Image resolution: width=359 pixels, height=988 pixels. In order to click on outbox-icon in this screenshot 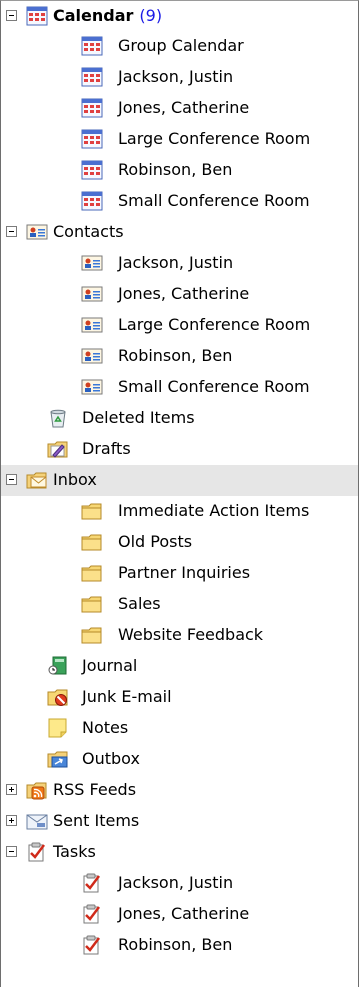, I will do `click(57, 759)`.